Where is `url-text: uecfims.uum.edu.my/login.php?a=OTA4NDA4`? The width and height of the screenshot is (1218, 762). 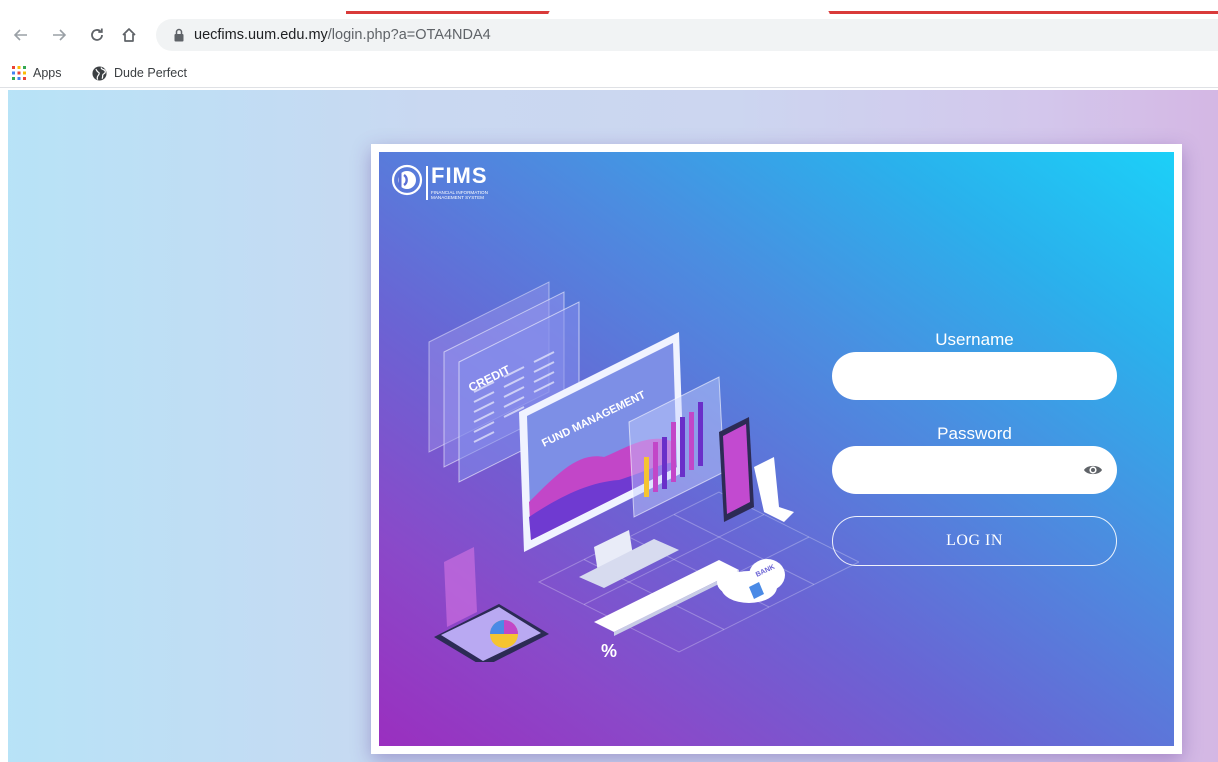 url-text: uecfims.uum.edu.my/login.php?a=OTA4NDA4 is located at coordinates (342, 35).